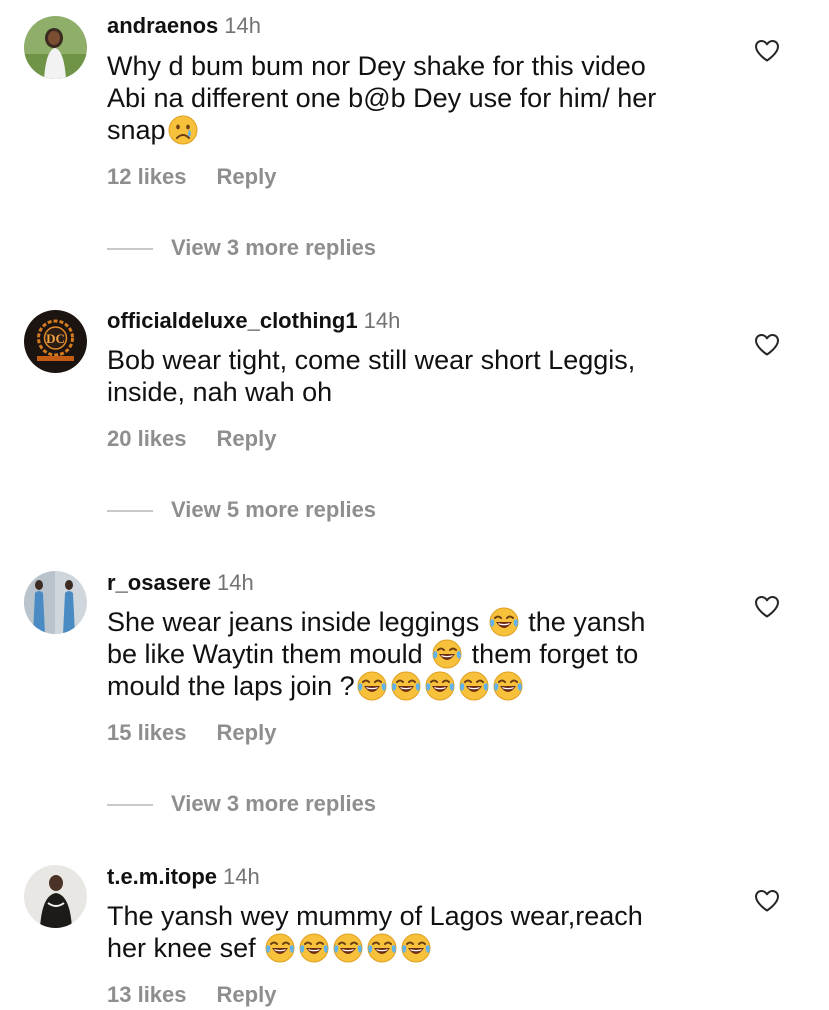  I want to click on comment-meta: r_osasere 14h, so click(180, 583).